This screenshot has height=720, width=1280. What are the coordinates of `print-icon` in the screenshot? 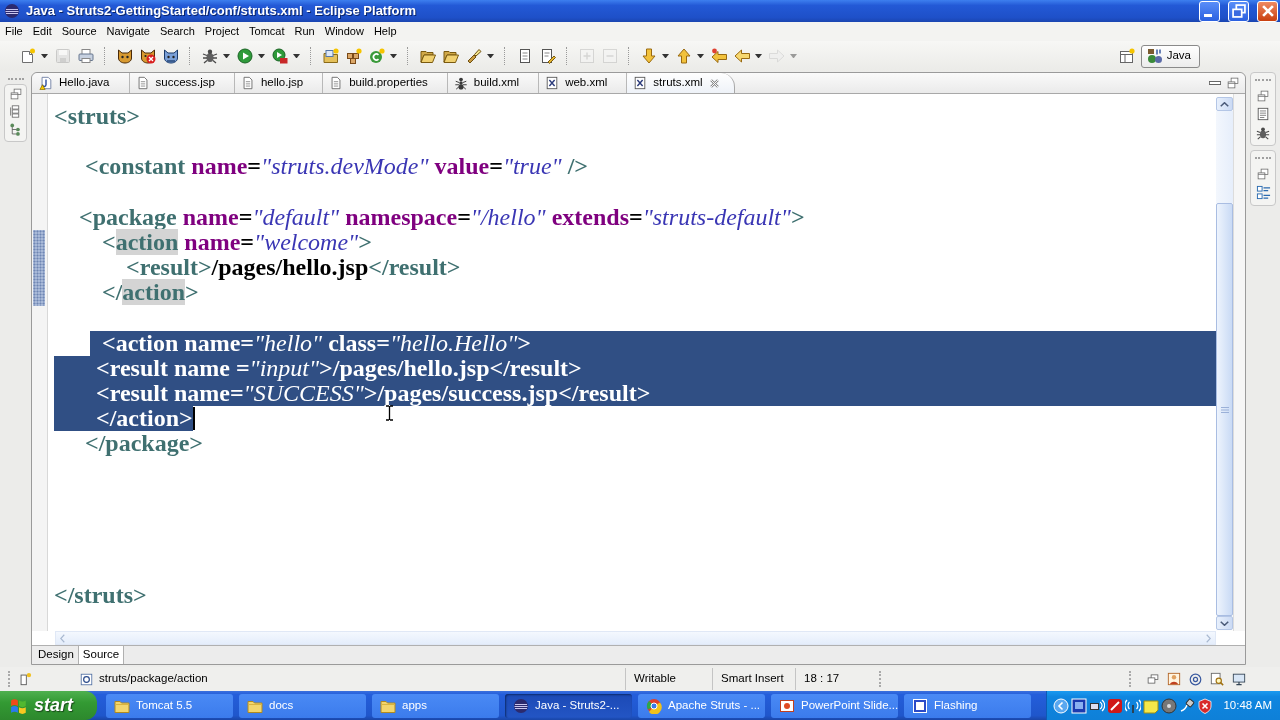 It's located at (86, 56).